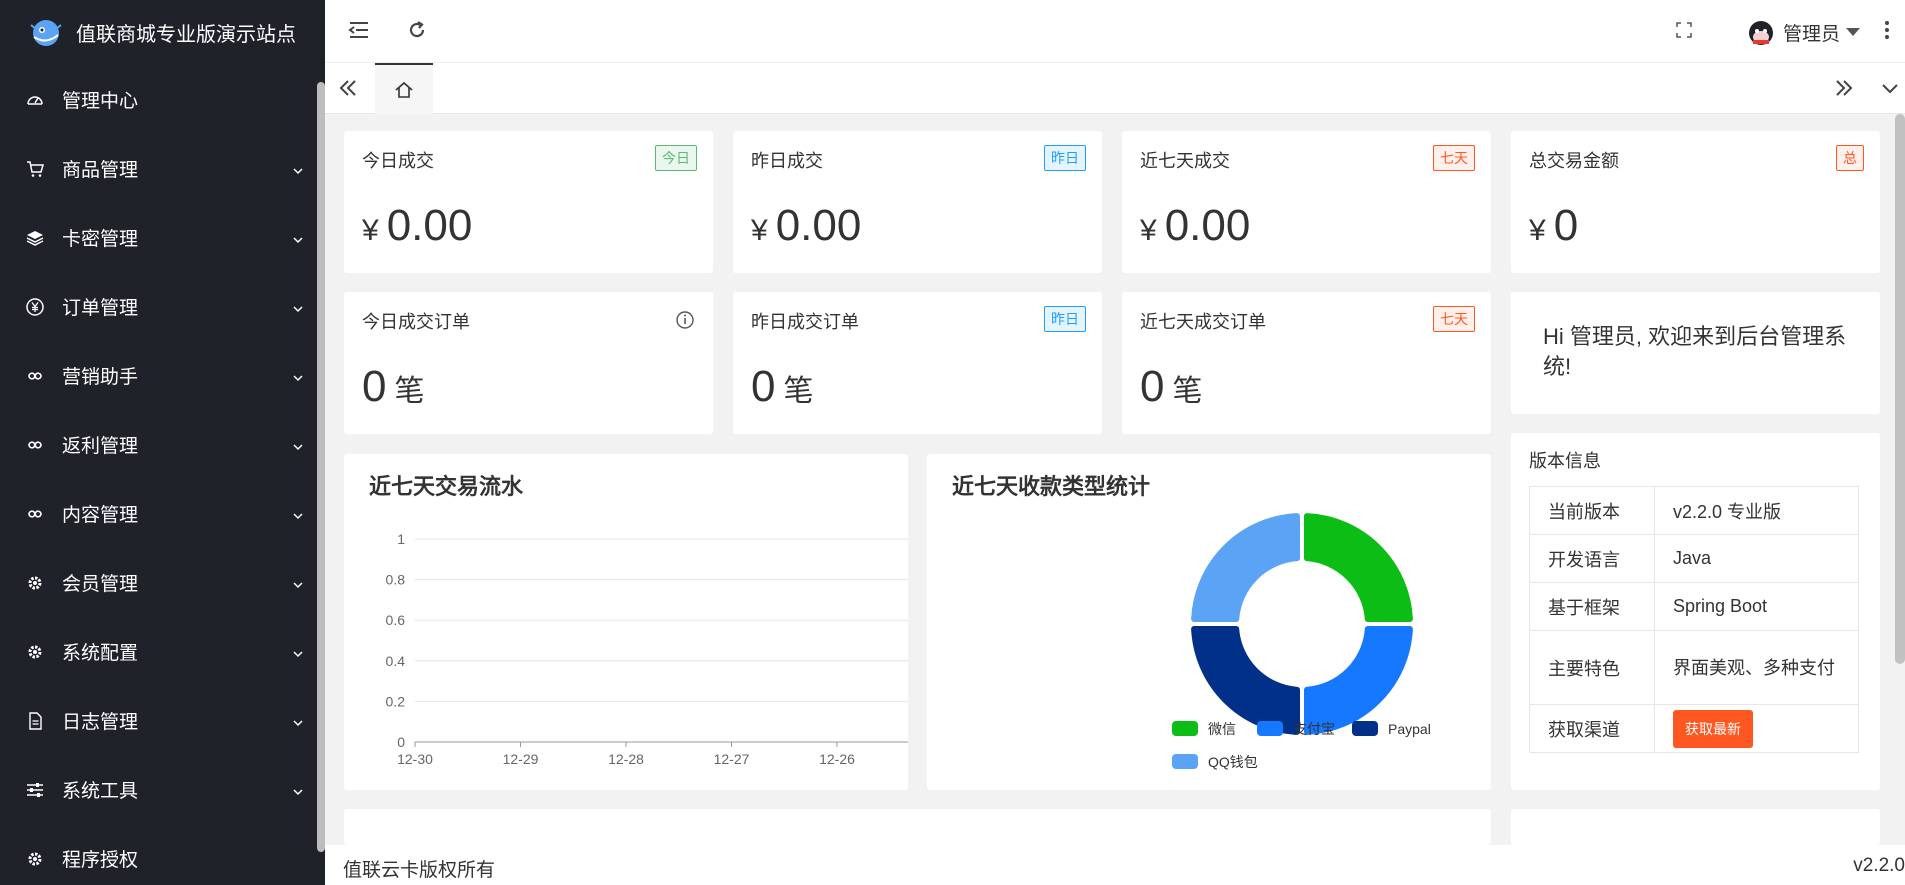 The image size is (1905, 885). What do you see at coordinates (100, 653) in the screenshot?
I see `sidebar-item-label: 系统配置` at bounding box center [100, 653].